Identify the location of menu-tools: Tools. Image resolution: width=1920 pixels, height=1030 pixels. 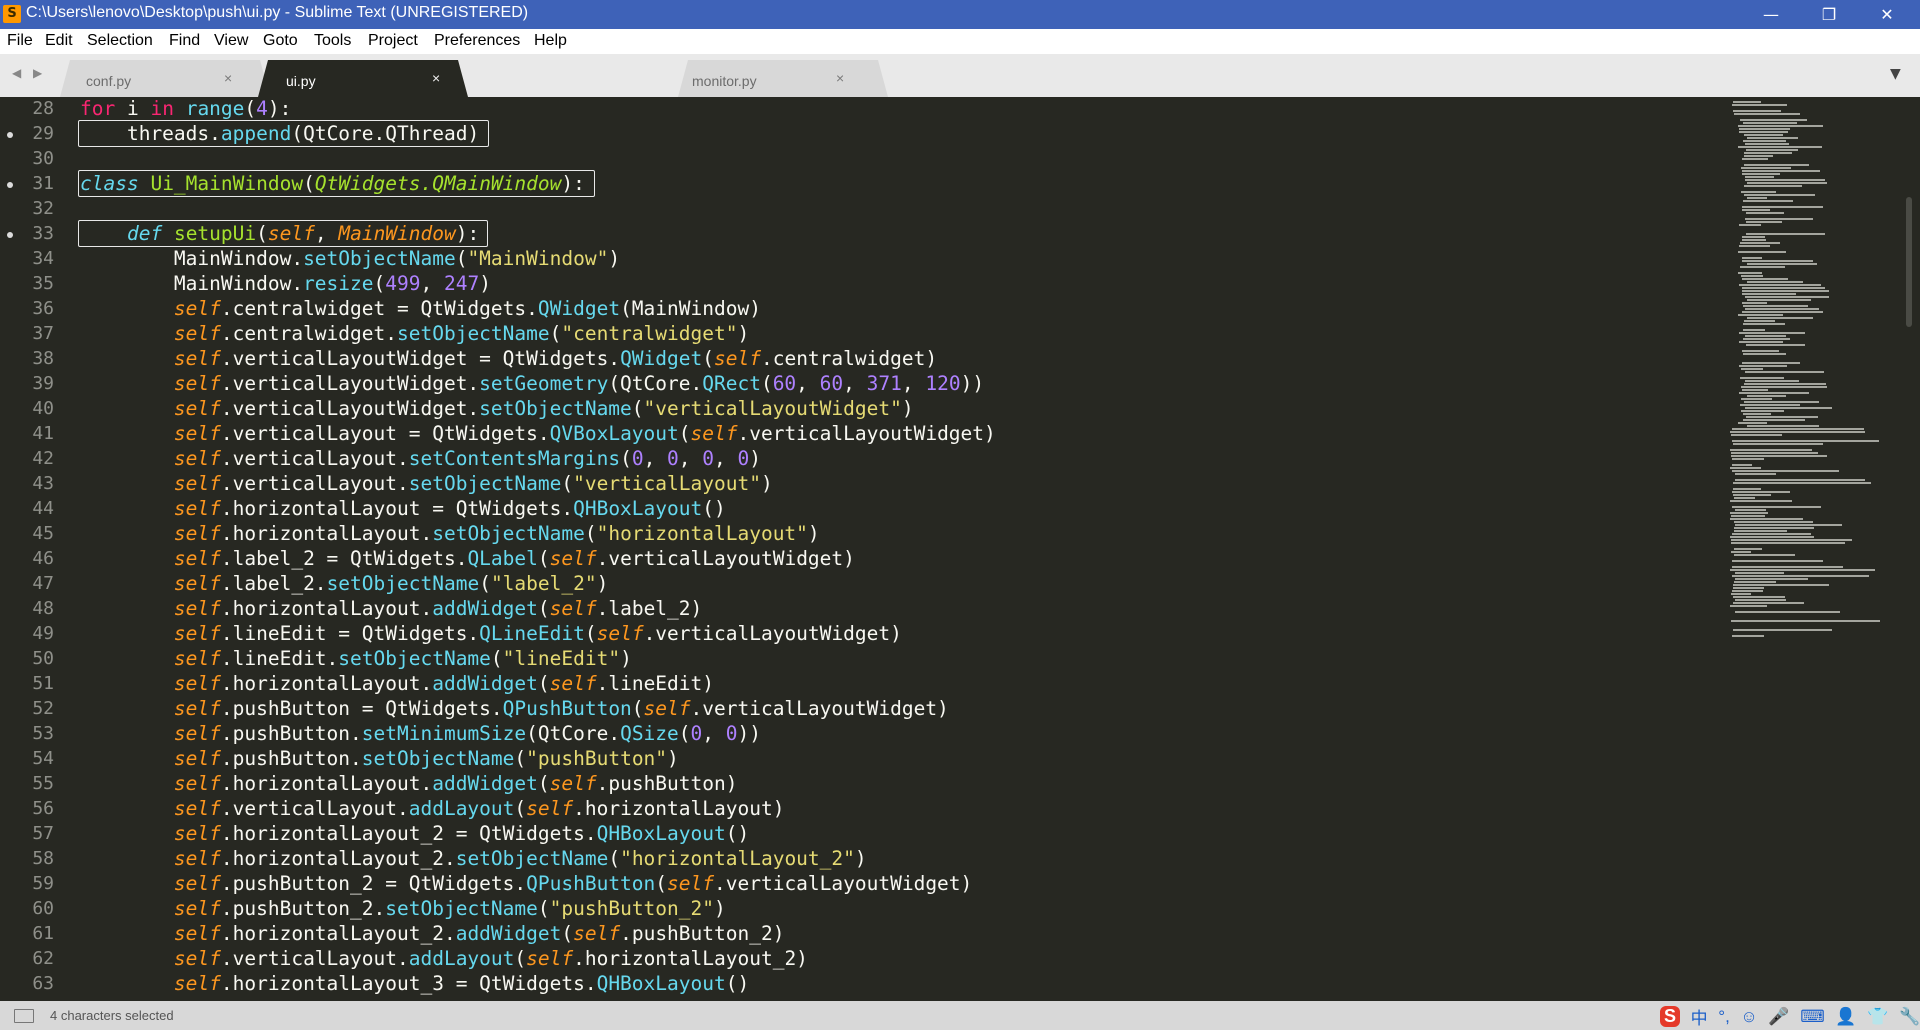
(332, 41).